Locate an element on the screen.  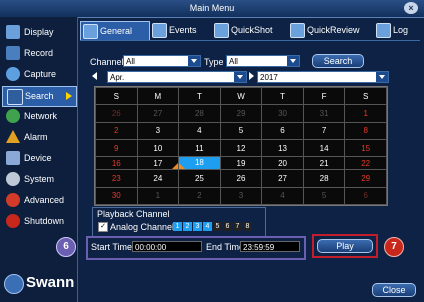
sidebar-item-display: Display is located at coordinates (38, 32).